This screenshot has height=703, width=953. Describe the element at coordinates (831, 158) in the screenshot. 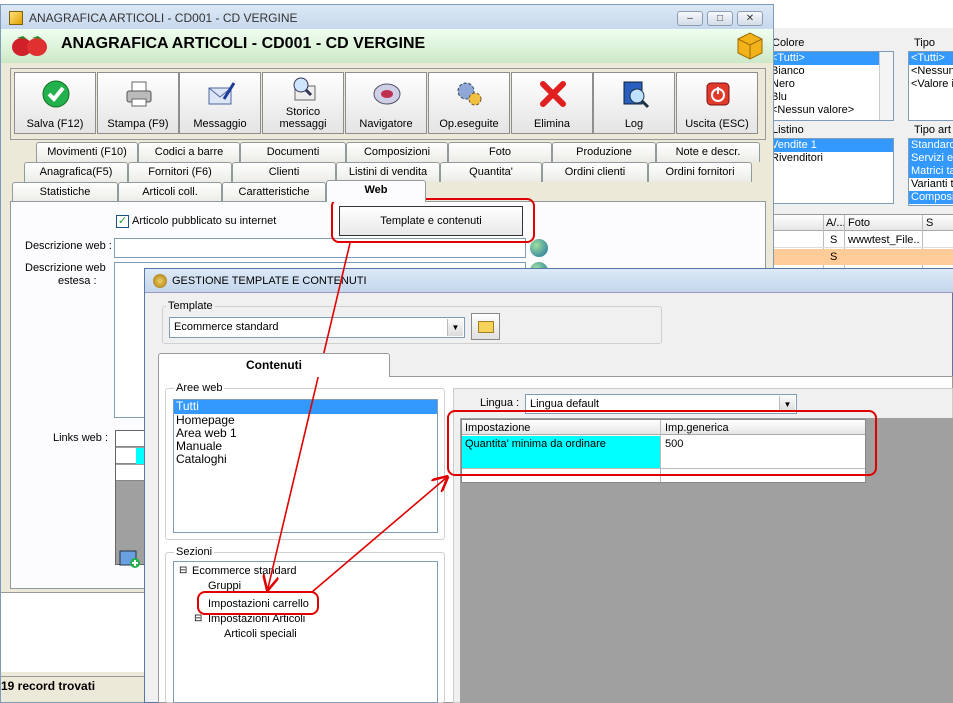

I see `list-item: Rivenditori` at that location.